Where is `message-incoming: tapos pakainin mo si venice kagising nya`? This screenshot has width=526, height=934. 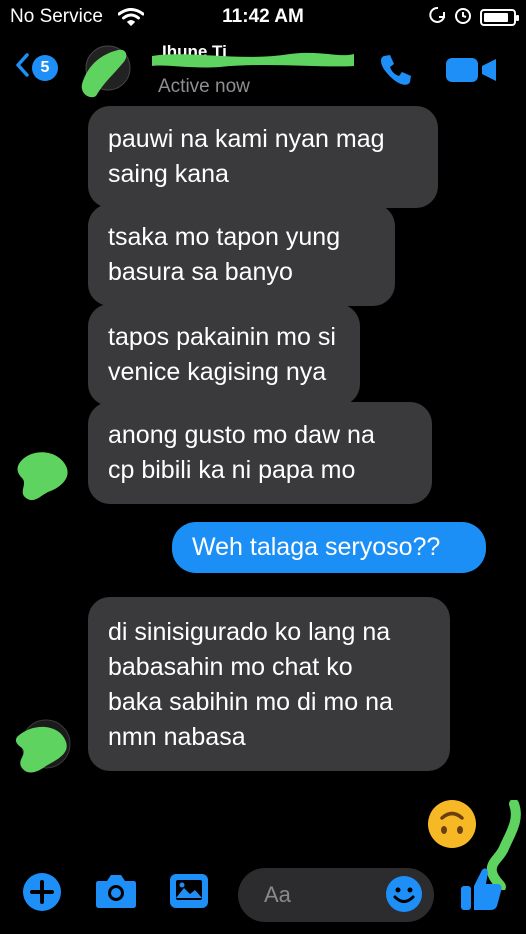 message-incoming: tapos pakainin mo si venice kagising nya is located at coordinates (224, 355).